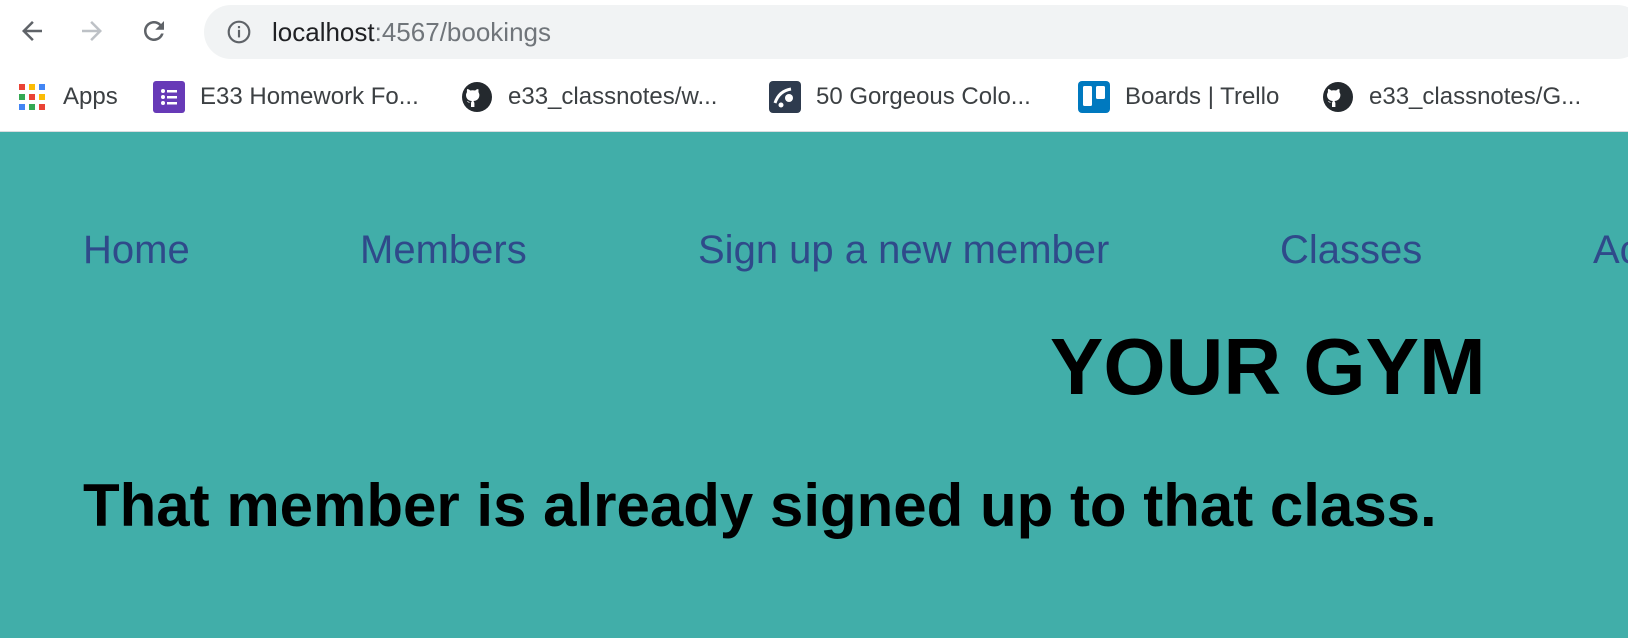 The image size is (1628, 638). I want to click on url-text: localhost:4567/bookings, so click(411, 32).